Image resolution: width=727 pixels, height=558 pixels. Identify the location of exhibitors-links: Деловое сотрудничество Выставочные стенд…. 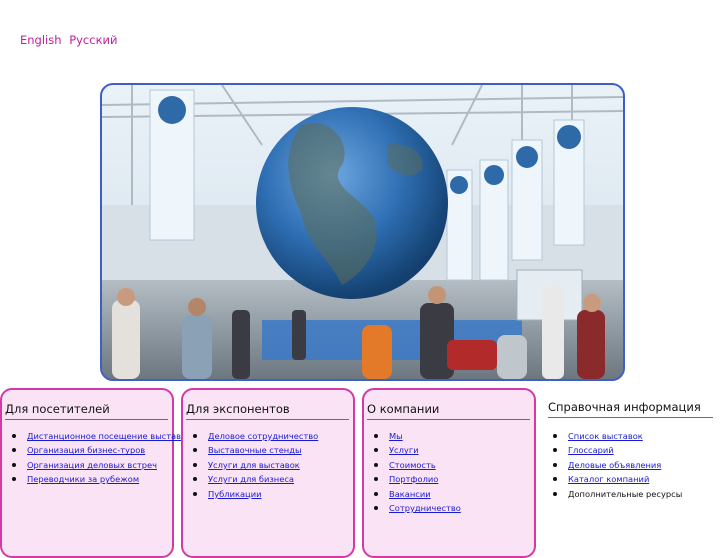
(268, 465).